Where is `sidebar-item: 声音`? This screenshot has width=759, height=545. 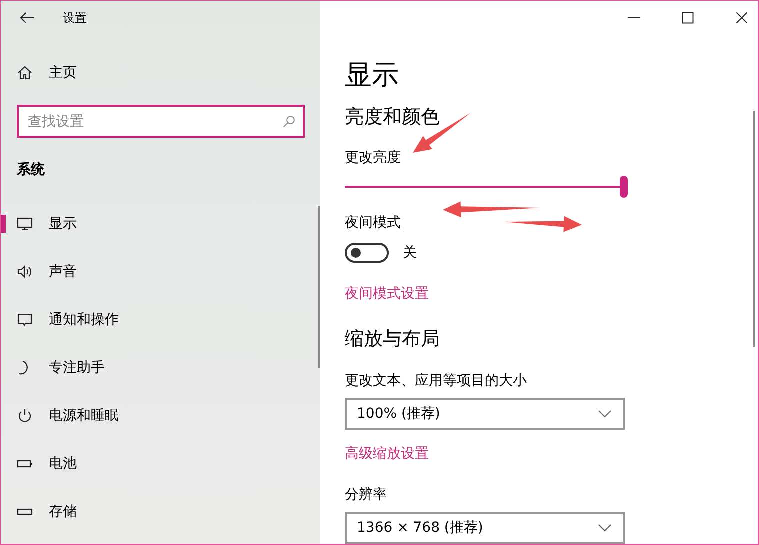 sidebar-item: 声音 is located at coordinates (160, 272).